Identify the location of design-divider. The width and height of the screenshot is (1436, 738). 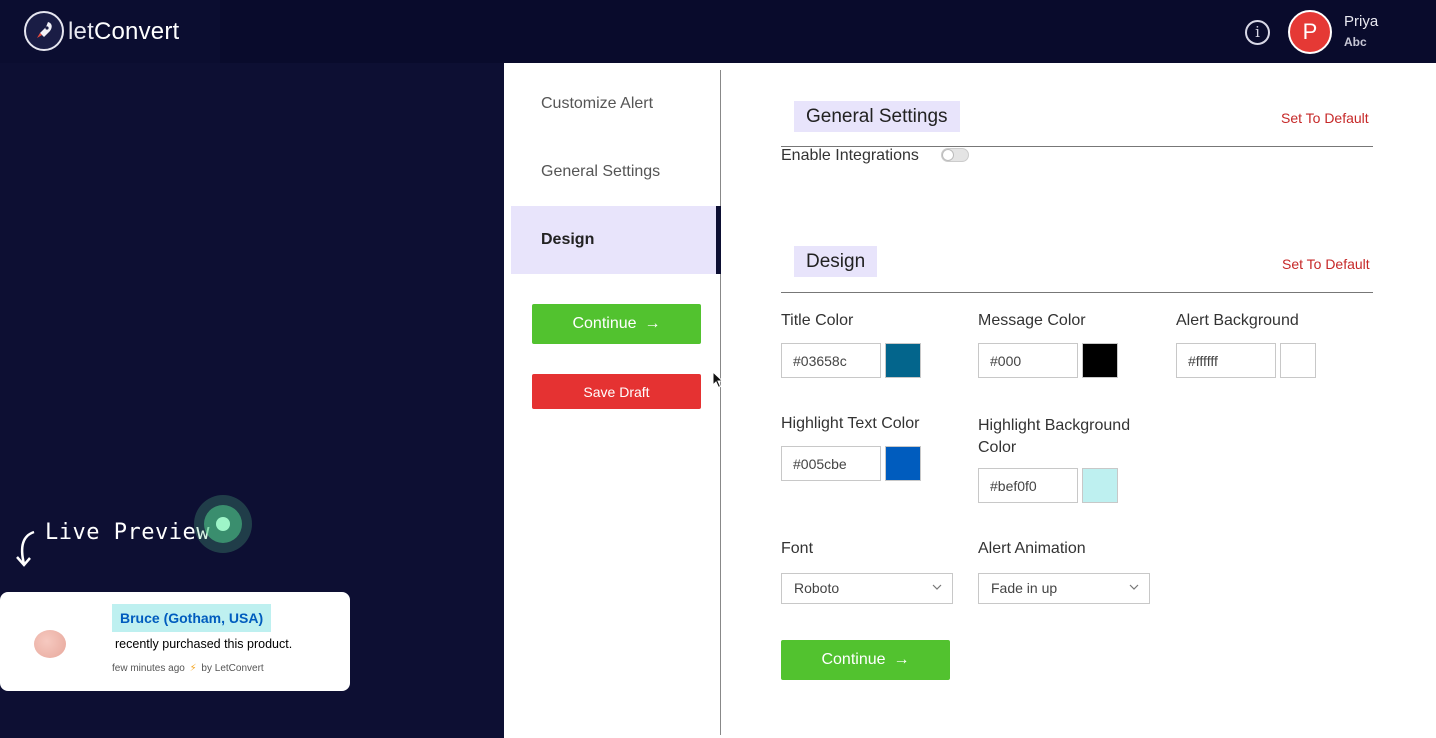
(1077, 292).